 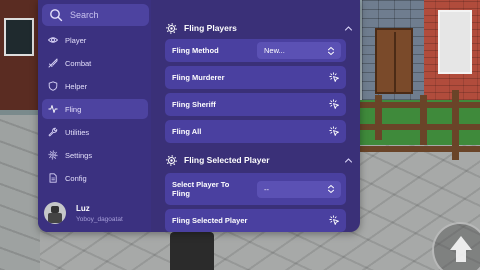 I want to click on sidebar-item-helper: Helper, so click(x=95, y=86).